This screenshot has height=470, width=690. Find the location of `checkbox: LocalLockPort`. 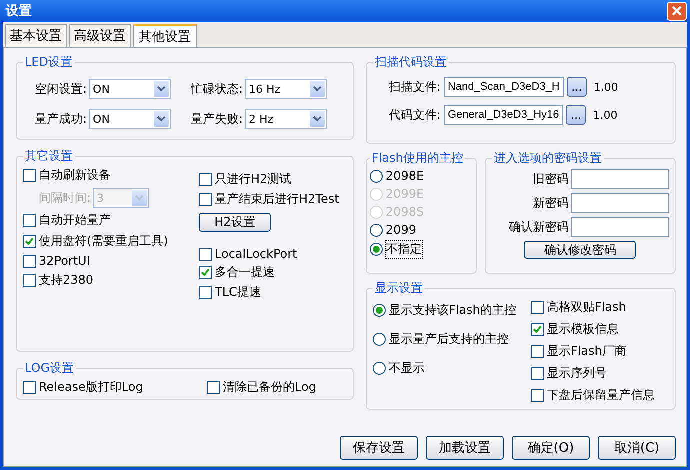

checkbox: LocalLockPort is located at coordinates (269, 254).